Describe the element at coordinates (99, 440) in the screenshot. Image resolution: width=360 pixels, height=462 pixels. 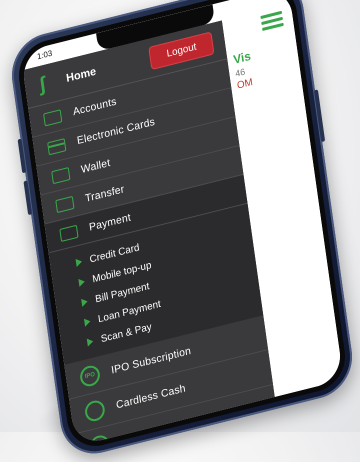
I see `standing-orders-icon` at that location.